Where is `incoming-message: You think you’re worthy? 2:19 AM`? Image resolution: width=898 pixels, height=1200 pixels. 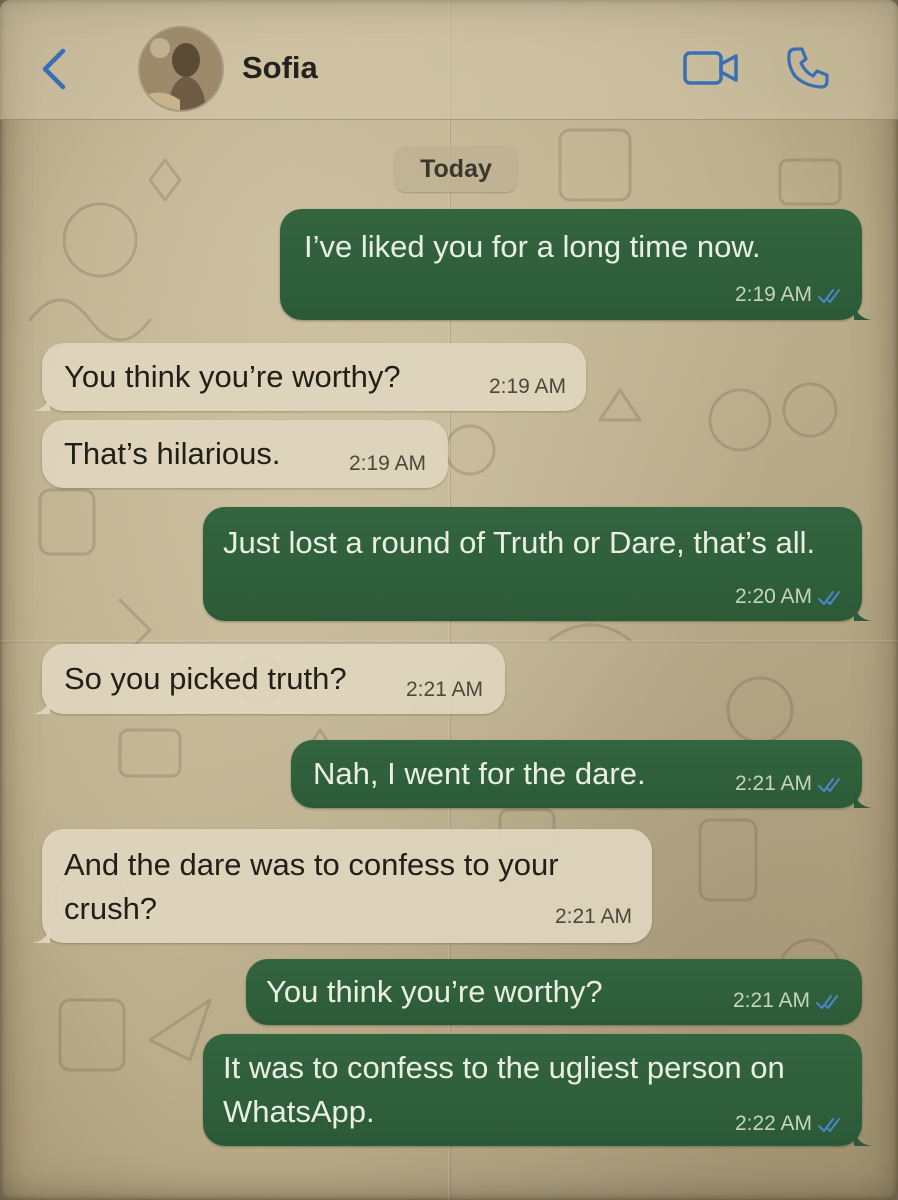 incoming-message: You think you’re worthy? 2:19 AM is located at coordinates (309, 377).